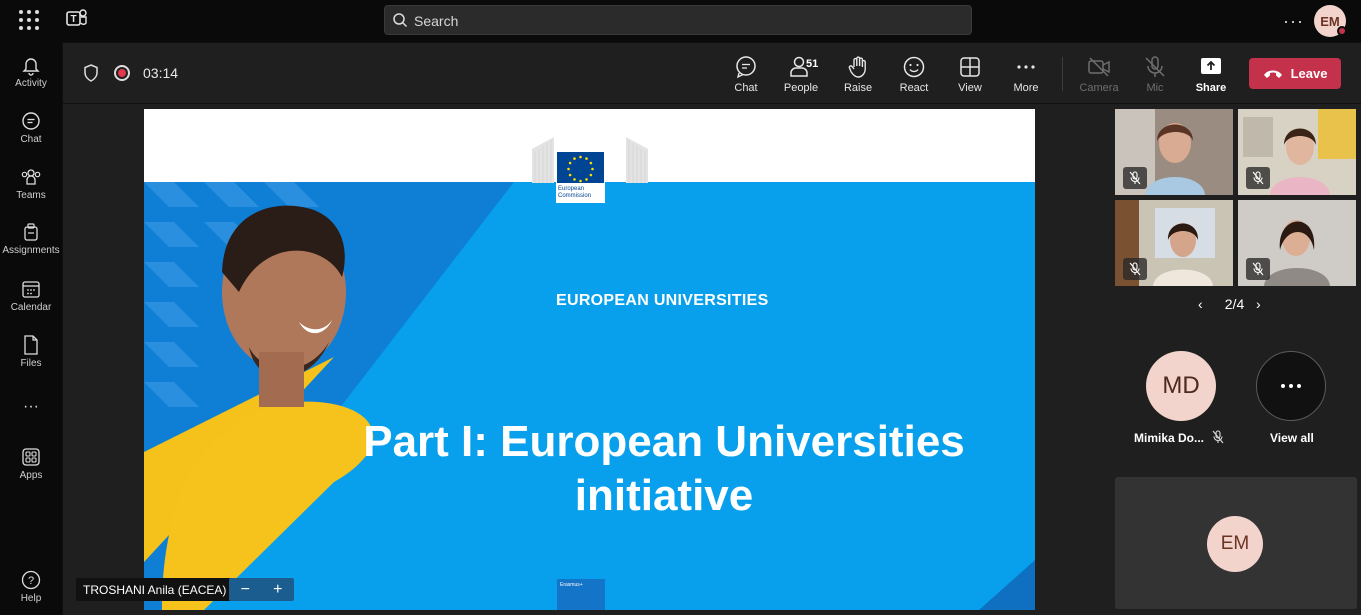 This screenshot has height=615, width=1361. I want to click on rail-item-label: Files, so click(31, 363).